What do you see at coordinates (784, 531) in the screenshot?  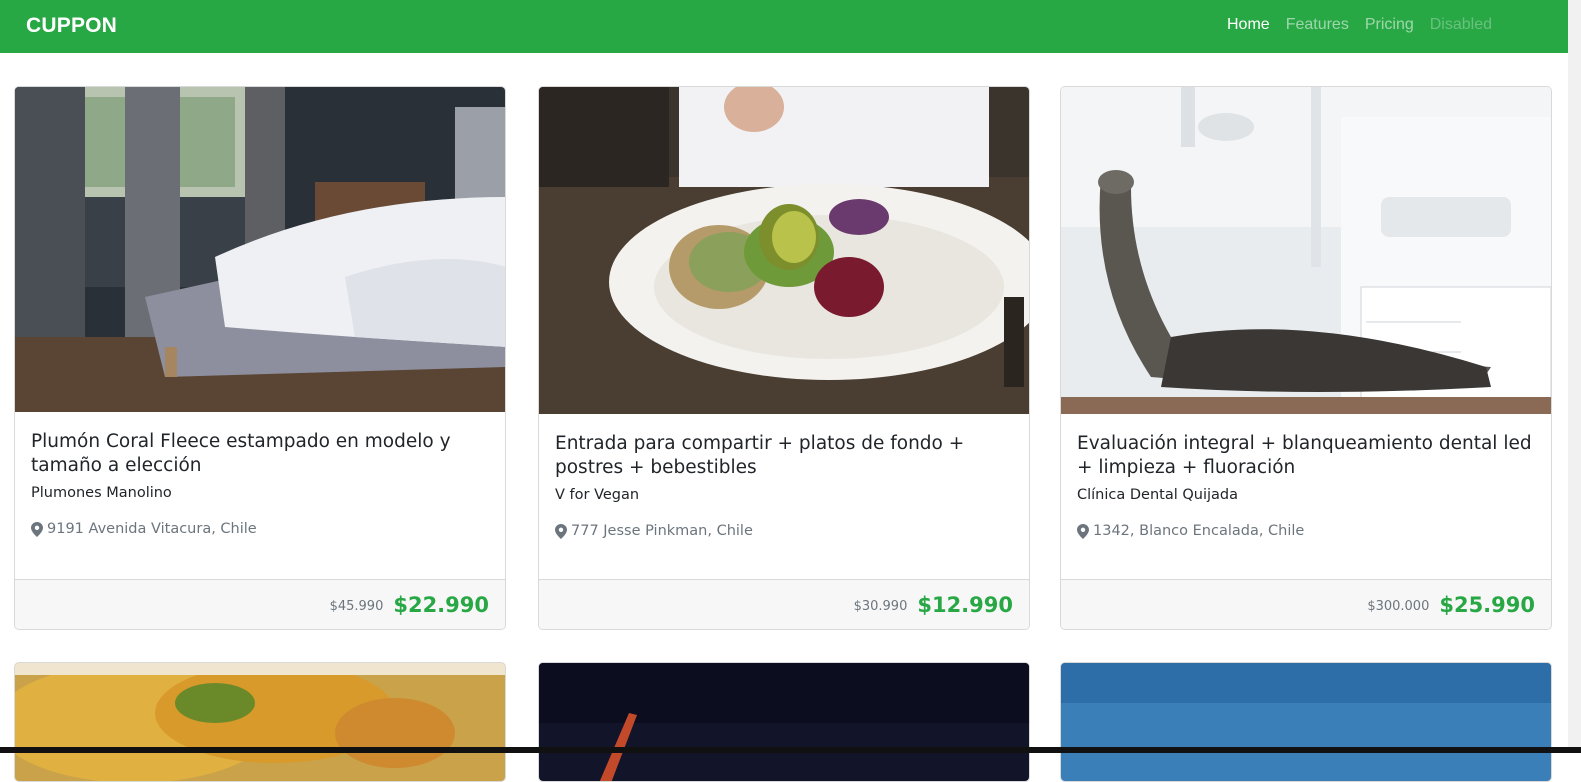 I see `deal-location: 777 Jesse Pinkman, Chile` at bounding box center [784, 531].